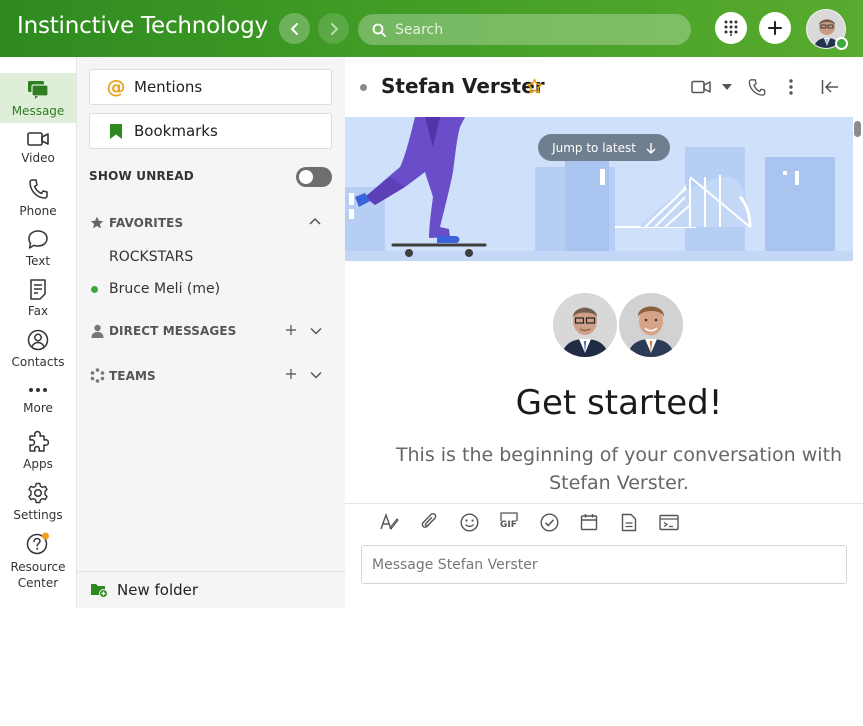  Describe the element at coordinates (116, 87) in the screenshot. I see `at-icon: @` at that location.